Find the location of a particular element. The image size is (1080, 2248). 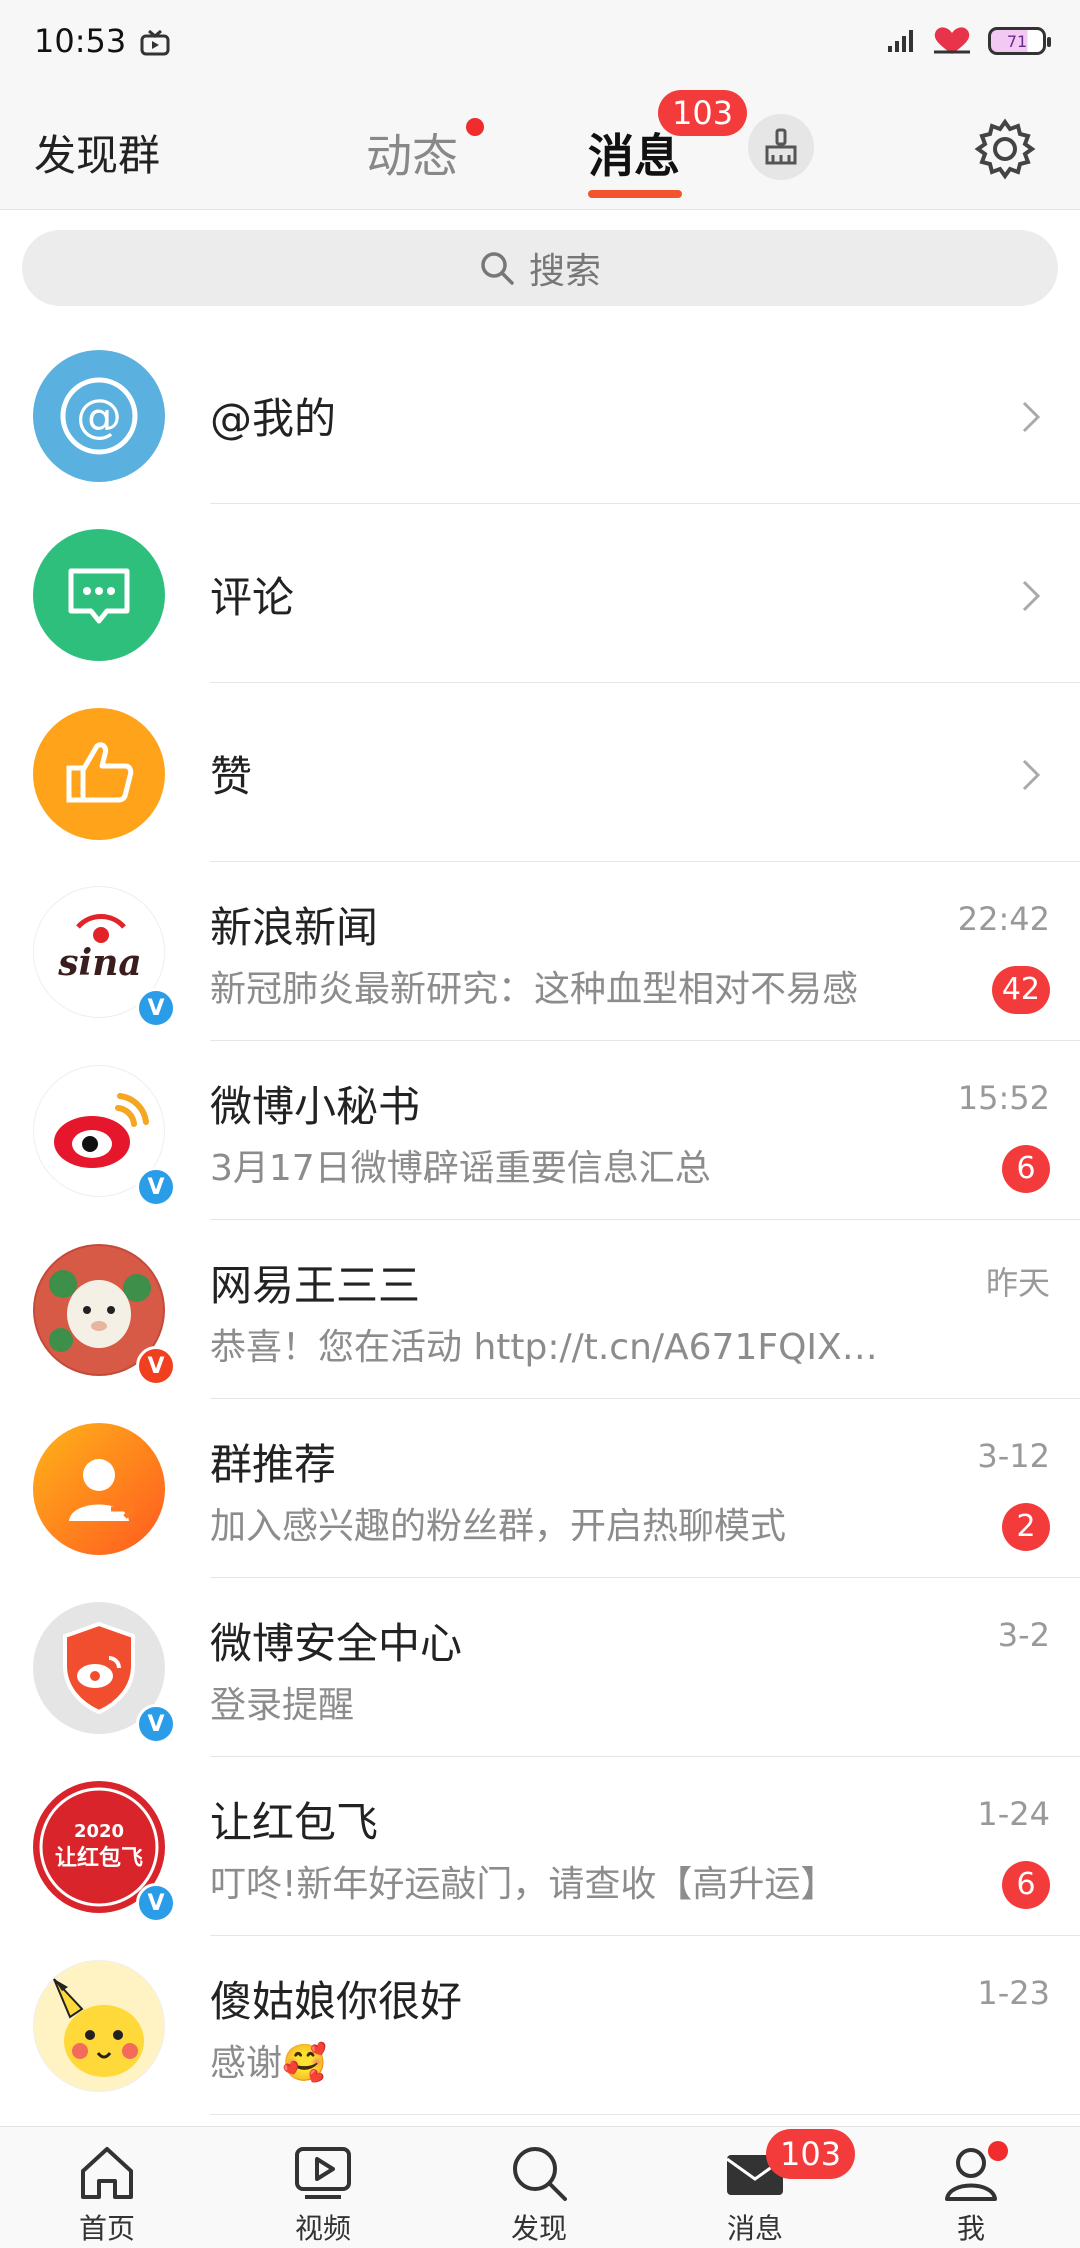

at-sign-icon: @ is located at coordinates (99, 416).